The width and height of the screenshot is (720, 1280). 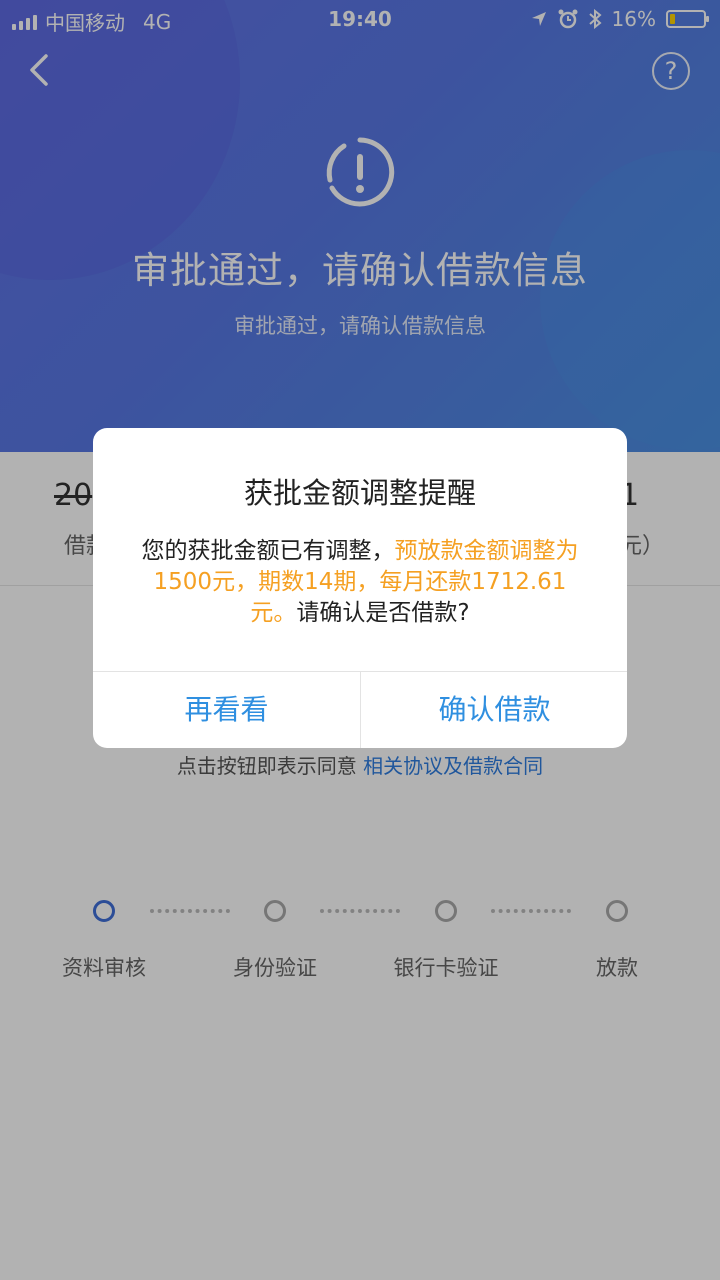 I want to click on dialog-message-suffix: 请确认是否借款?, so click(x=383, y=613).